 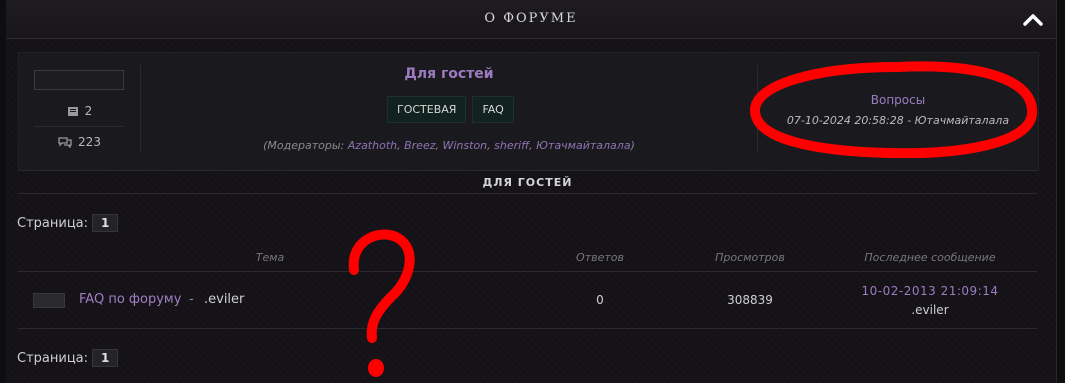 I want to click on topic-views: 308839, so click(x=750, y=300).